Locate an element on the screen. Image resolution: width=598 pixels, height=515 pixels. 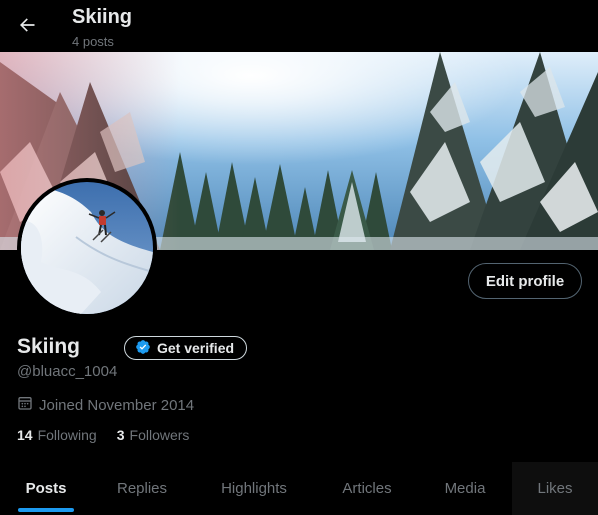
tab-media-label: Media is located at coordinates (465, 488).